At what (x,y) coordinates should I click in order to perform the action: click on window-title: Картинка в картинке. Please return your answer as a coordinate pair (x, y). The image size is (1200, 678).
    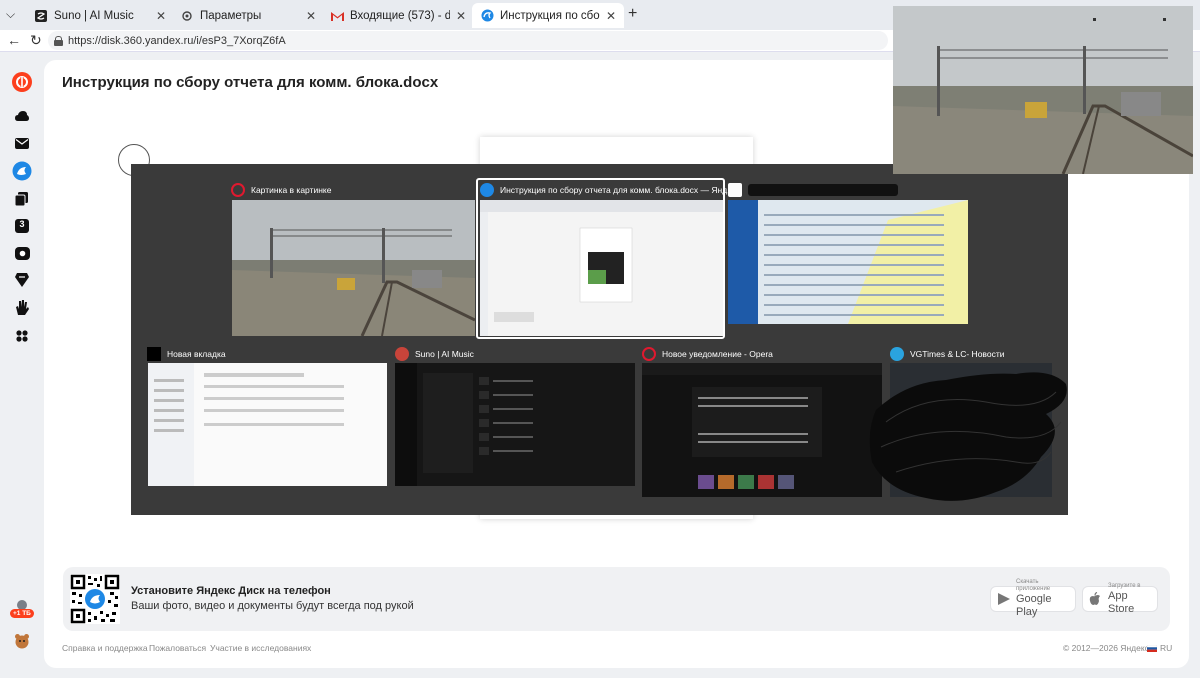
    Looking at the image, I should click on (281, 190).